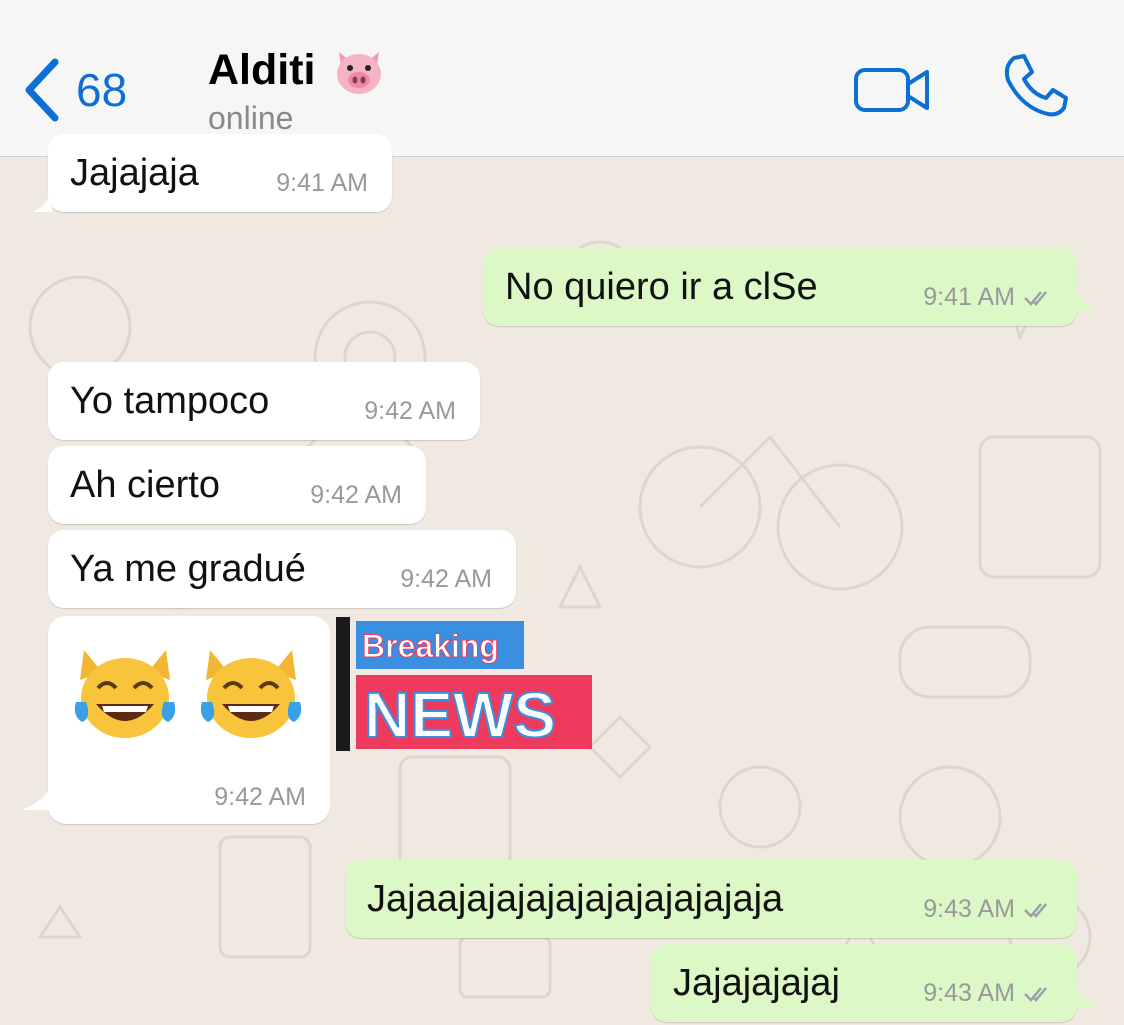  What do you see at coordinates (188, 568) in the screenshot?
I see `message-text: Ya me gradué` at bounding box center [188, 568].